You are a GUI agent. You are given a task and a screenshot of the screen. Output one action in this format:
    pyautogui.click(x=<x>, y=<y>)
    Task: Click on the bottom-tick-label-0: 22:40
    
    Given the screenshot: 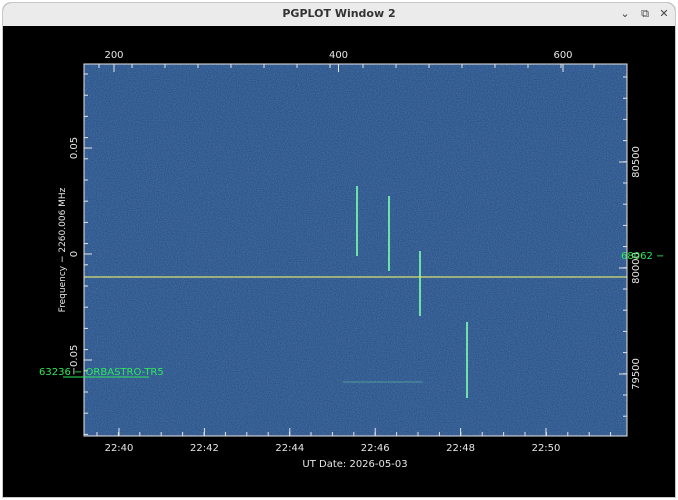 What is the action you would take?
    pyautogui.click(x=119, y=448)
    